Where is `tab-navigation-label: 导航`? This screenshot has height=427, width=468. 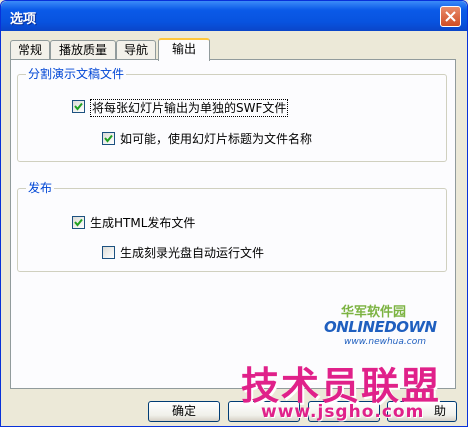 tab-navigation-label: 导航 is located at coordinates (135, 50).